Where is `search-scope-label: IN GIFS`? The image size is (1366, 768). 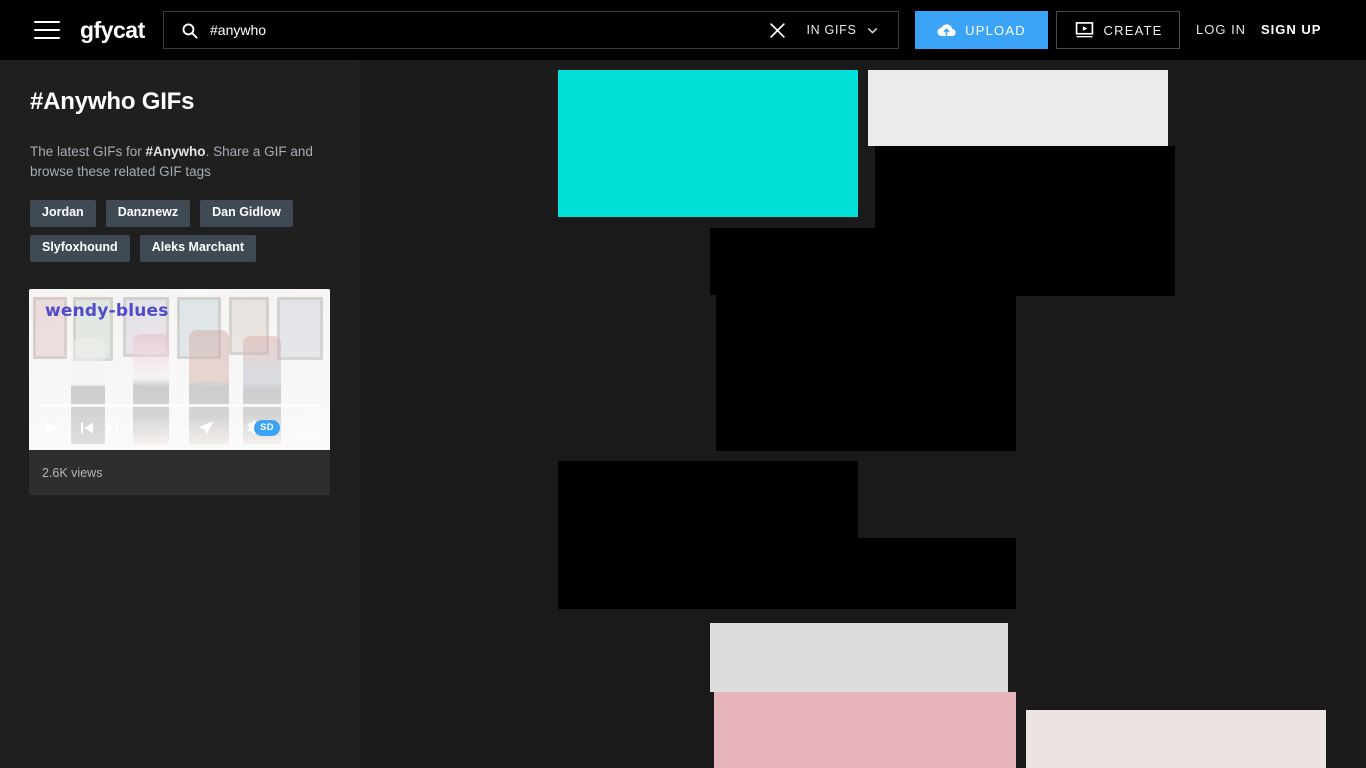 search-scope-label: IN GIFS is located at coordinates (831, 30).